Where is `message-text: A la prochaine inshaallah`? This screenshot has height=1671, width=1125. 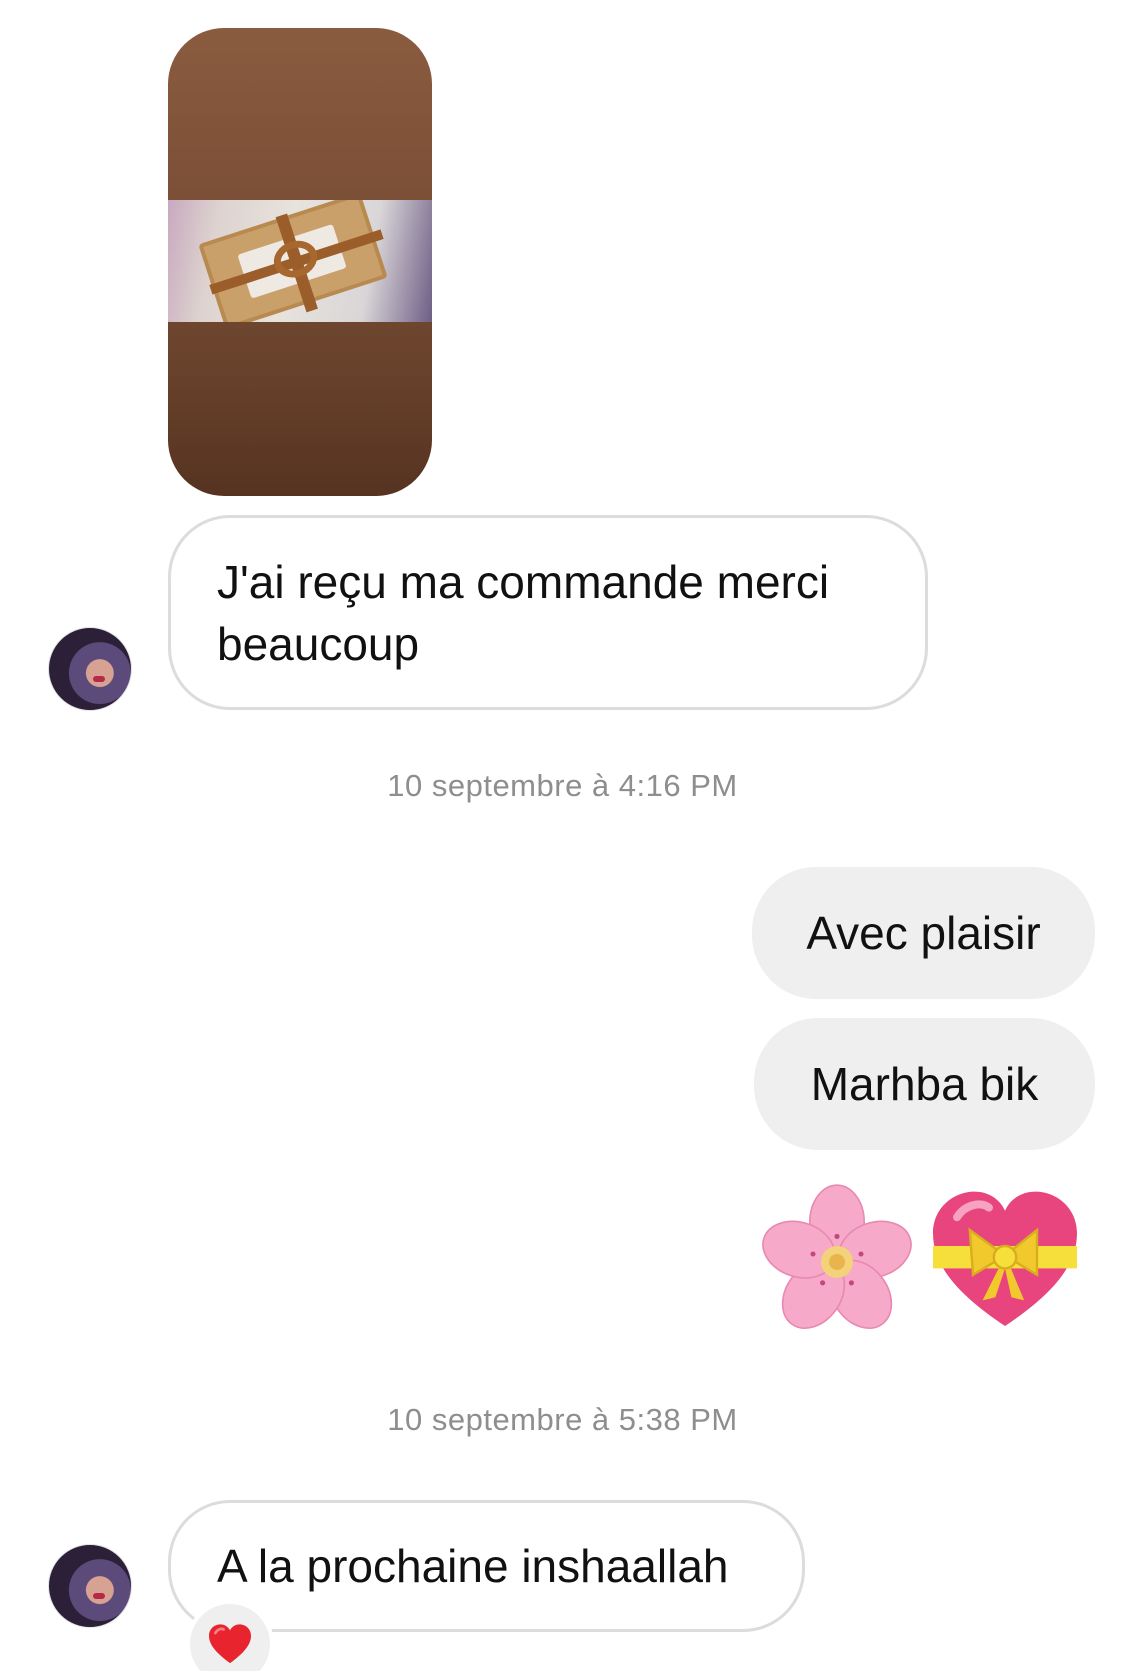 message-text: A la prochaine inshaallah is located at coordinates (473, 1566).